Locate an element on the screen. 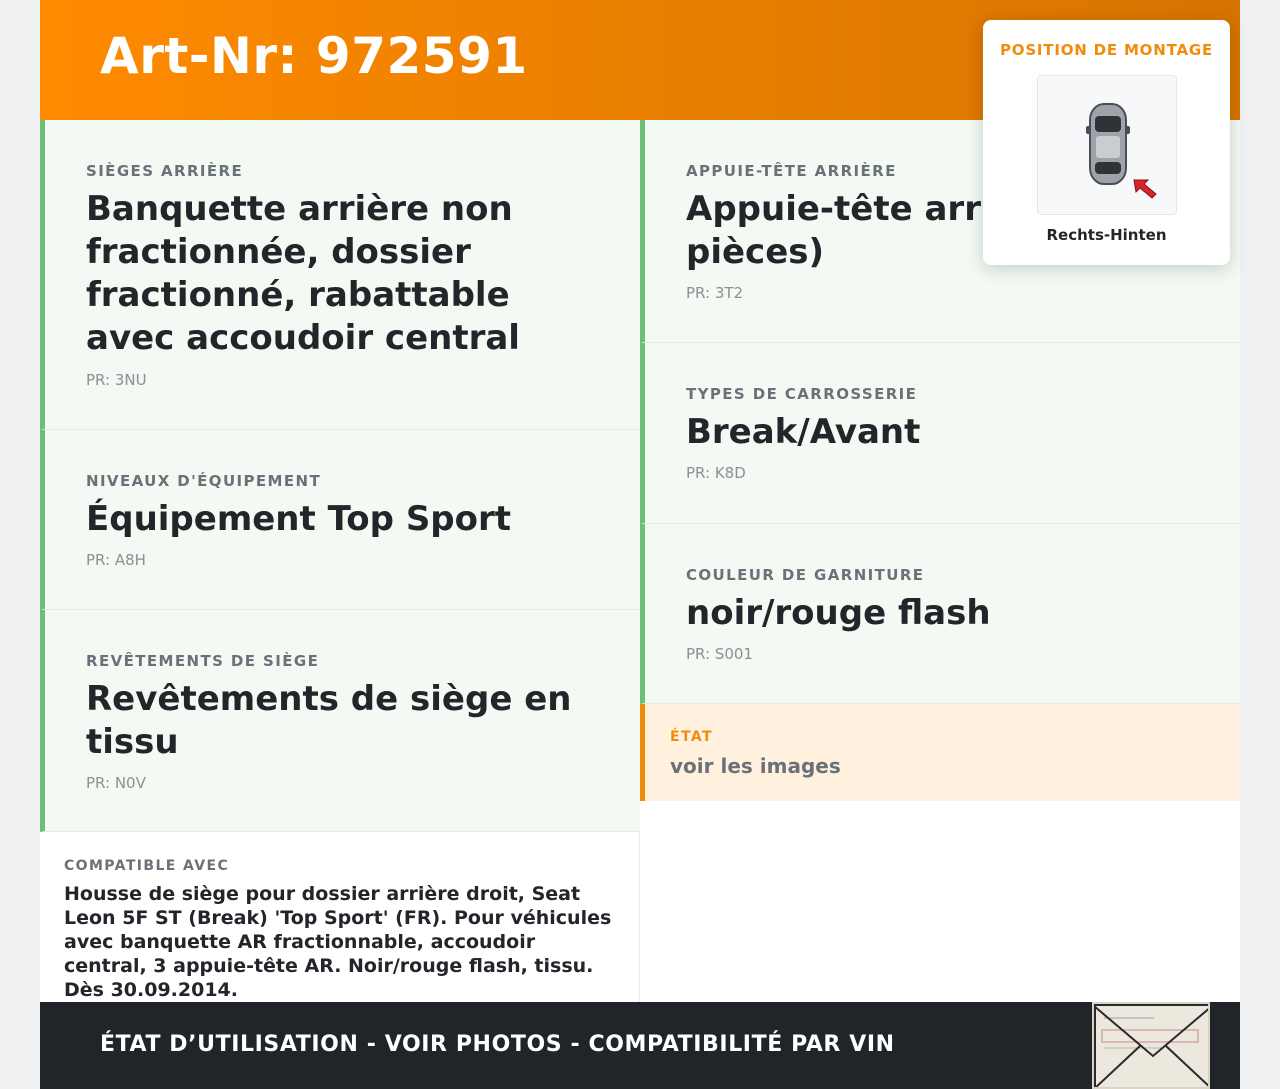 This screenshot has width=1280, height=1089. condition-label: ÉTAT is located at coordinates (691, 737).